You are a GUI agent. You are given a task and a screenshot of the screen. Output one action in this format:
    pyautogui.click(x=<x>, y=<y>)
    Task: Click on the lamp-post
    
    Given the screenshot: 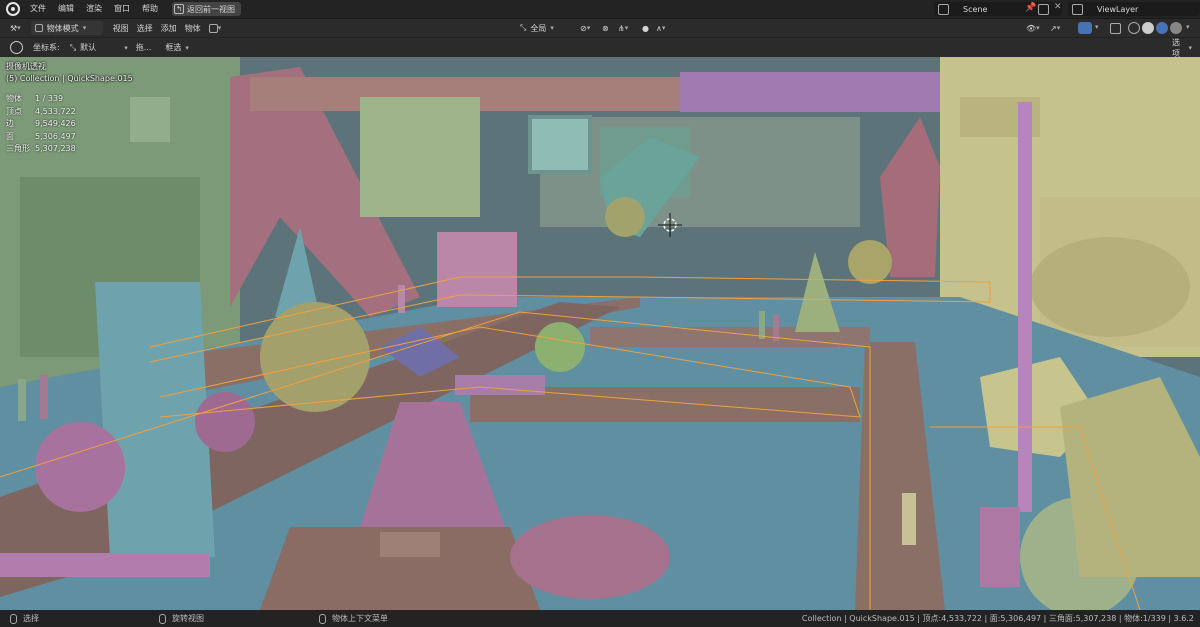 What is the action you would take?
    pyautogui.click(x=1025, y=307)
    